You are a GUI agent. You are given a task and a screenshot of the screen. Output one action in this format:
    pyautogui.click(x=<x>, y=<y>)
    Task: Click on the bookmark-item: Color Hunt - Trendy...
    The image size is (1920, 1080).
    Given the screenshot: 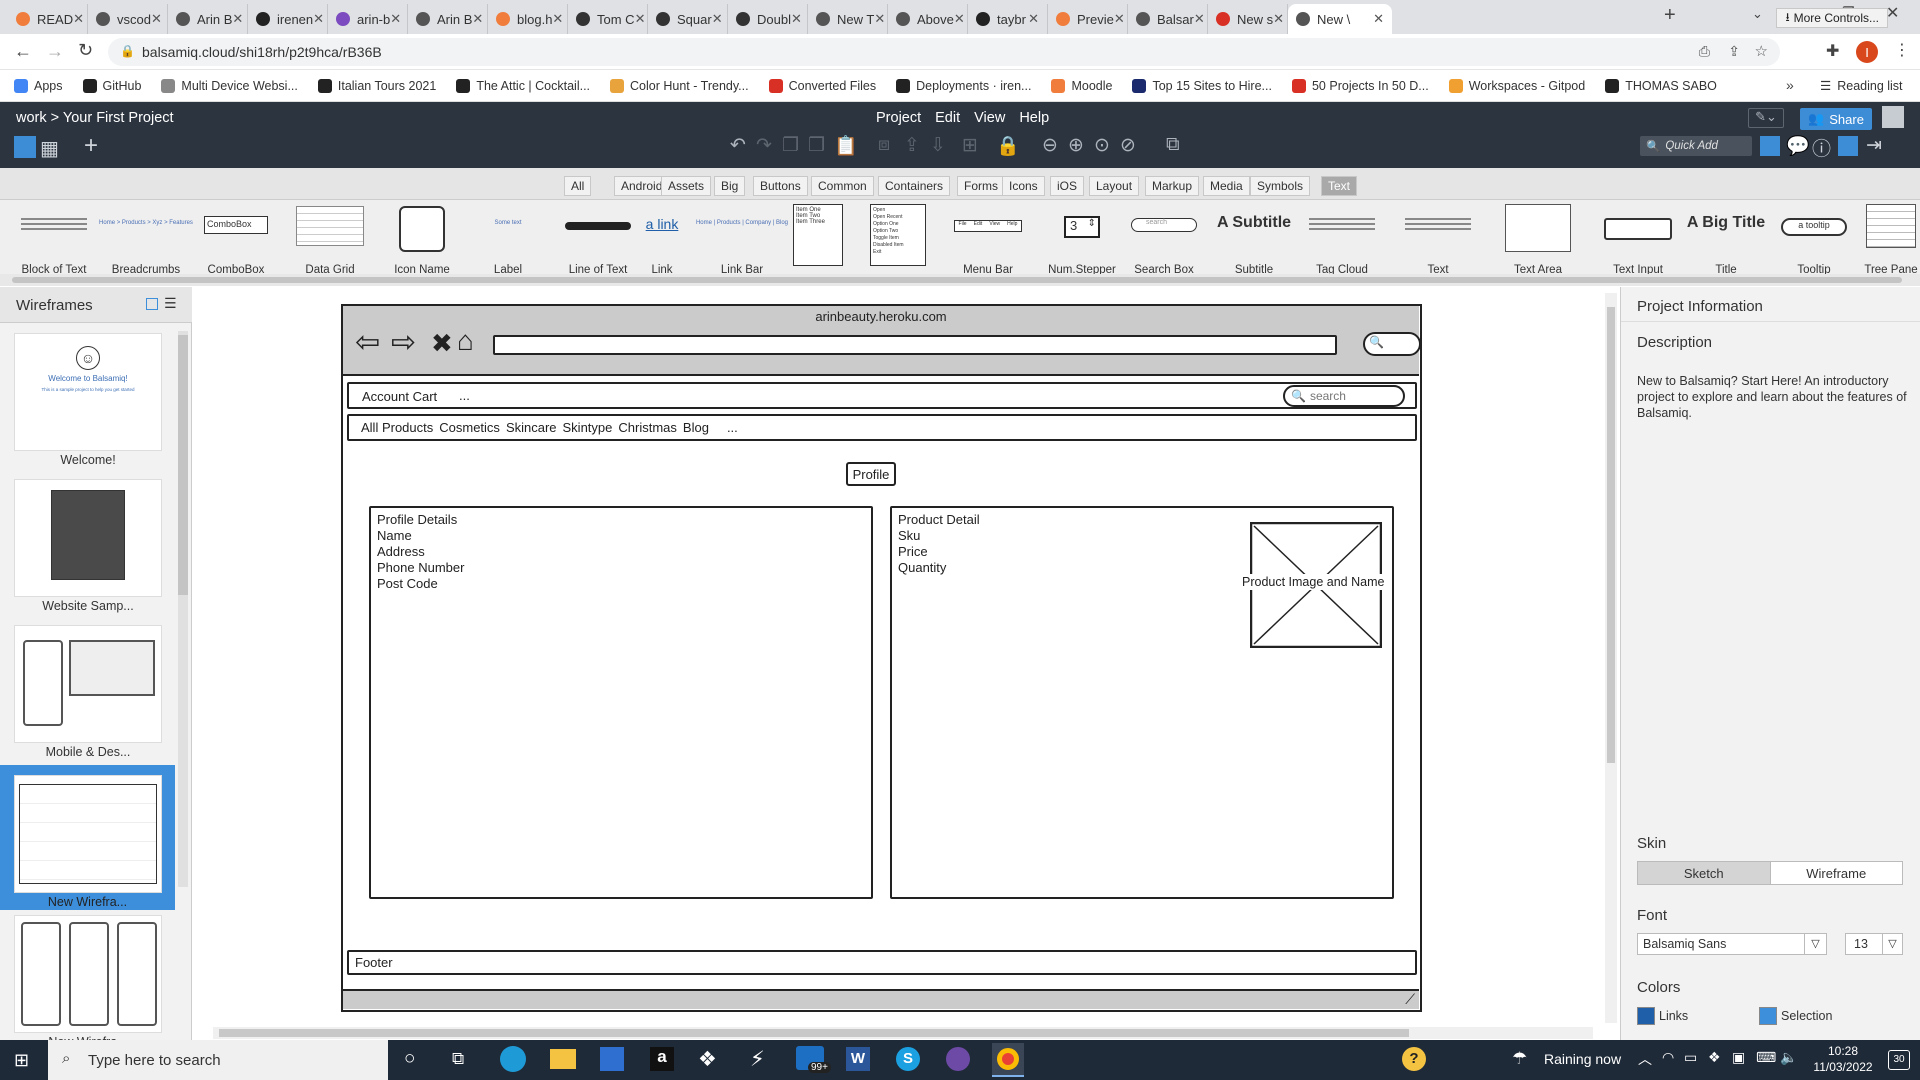 What is the action you would take?
    pyautogui.click(x=679, y=85)
    